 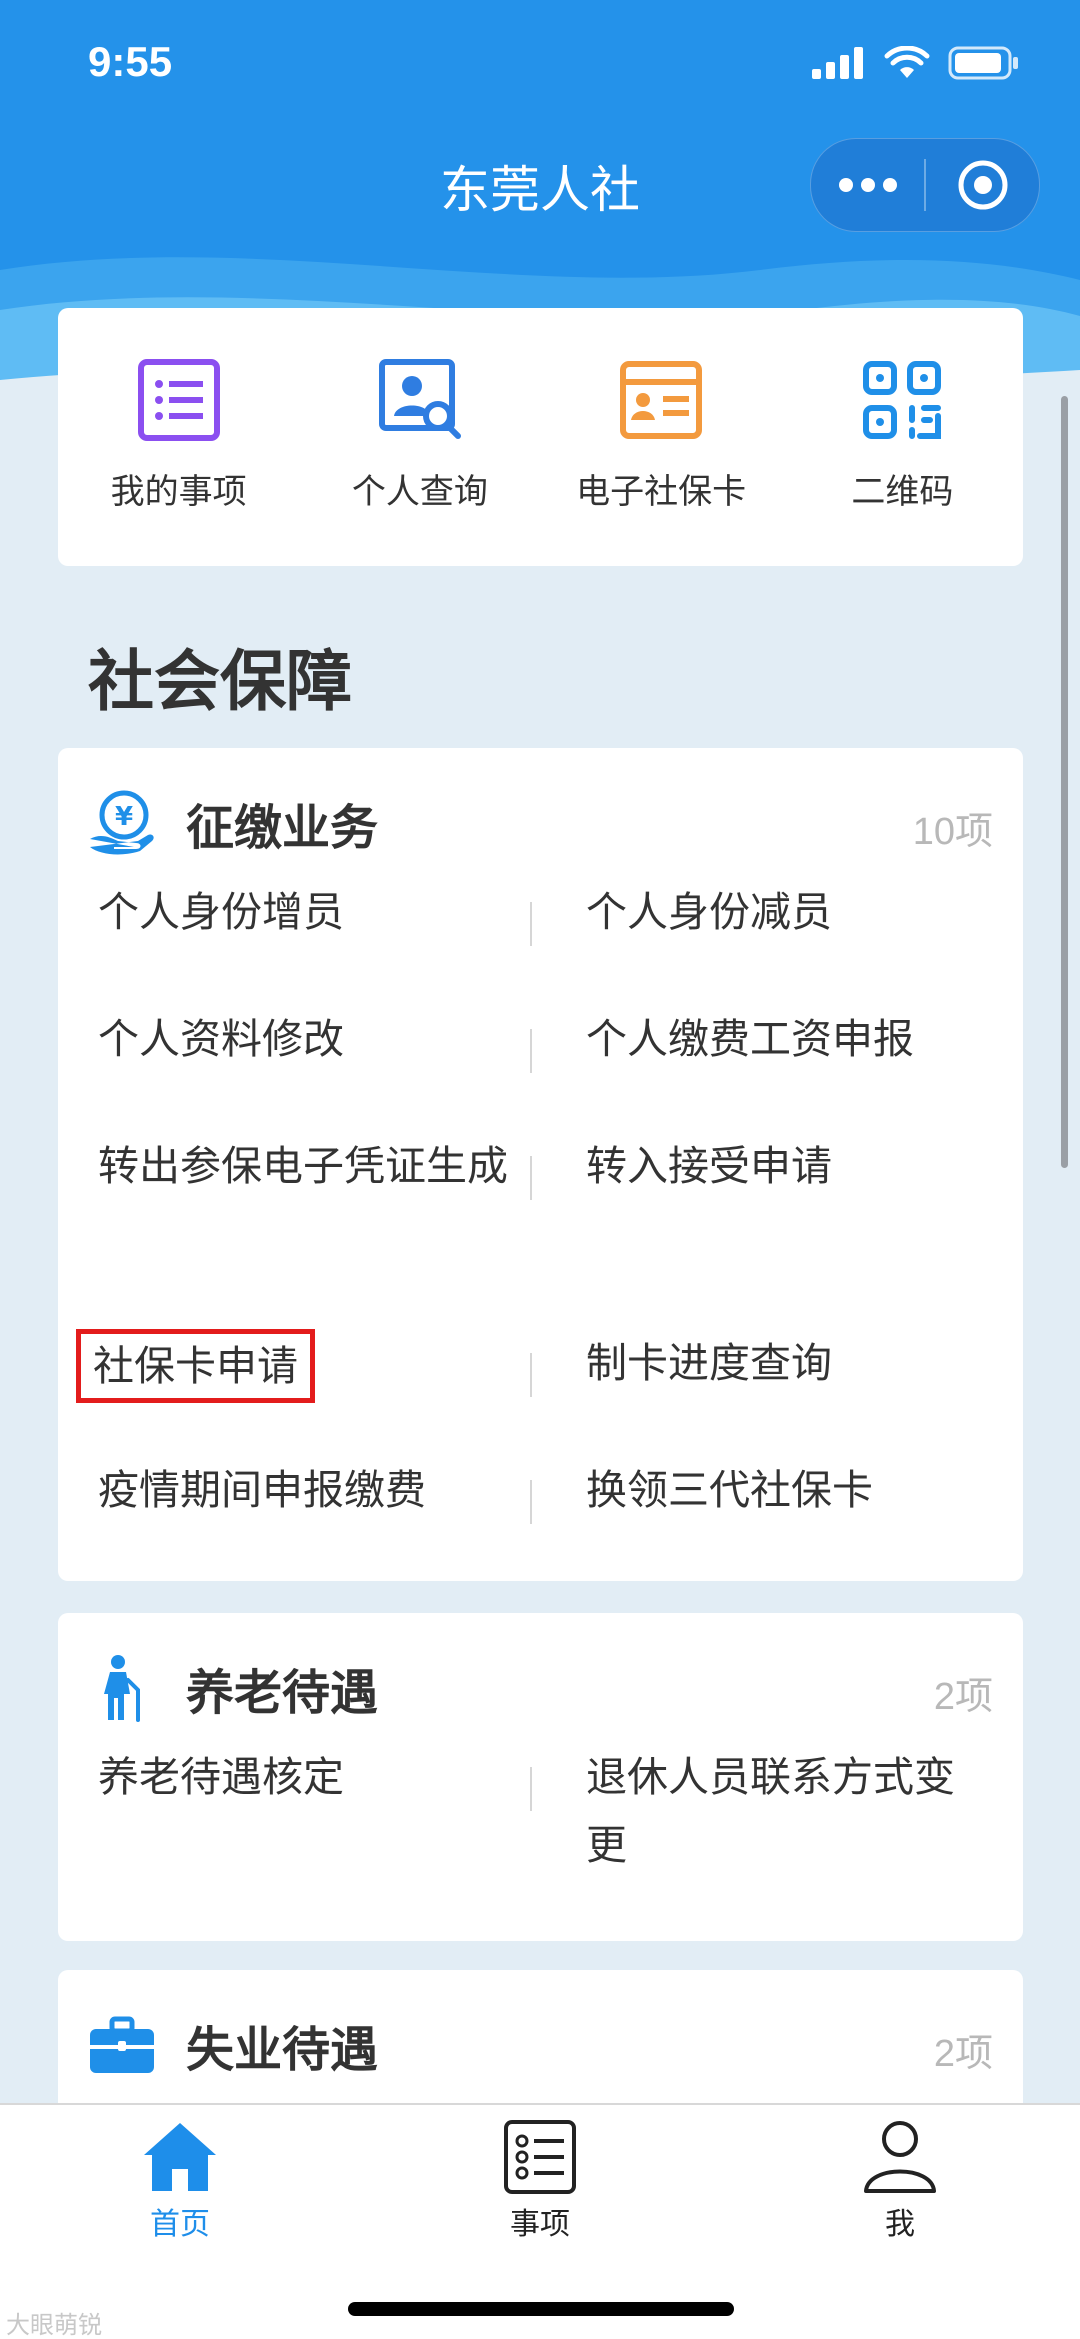 I want to click on qr-code-icon, so click(x=902, y=400).